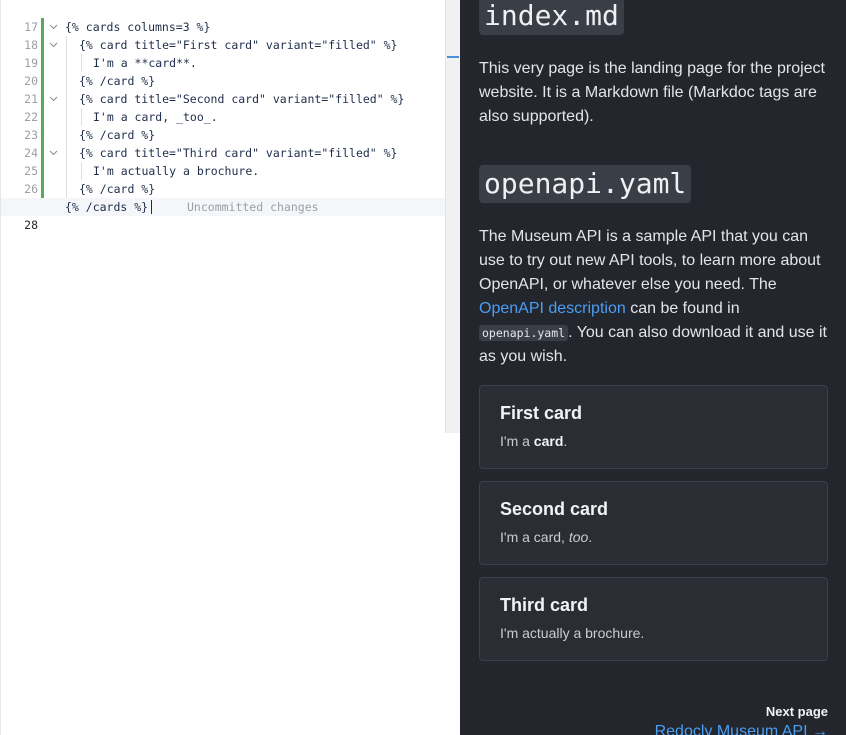 The image size is (846, 735). Describe the element at coordinates (551, 17) in the screenshot. I see `index-md-heading: index.md` at that location.